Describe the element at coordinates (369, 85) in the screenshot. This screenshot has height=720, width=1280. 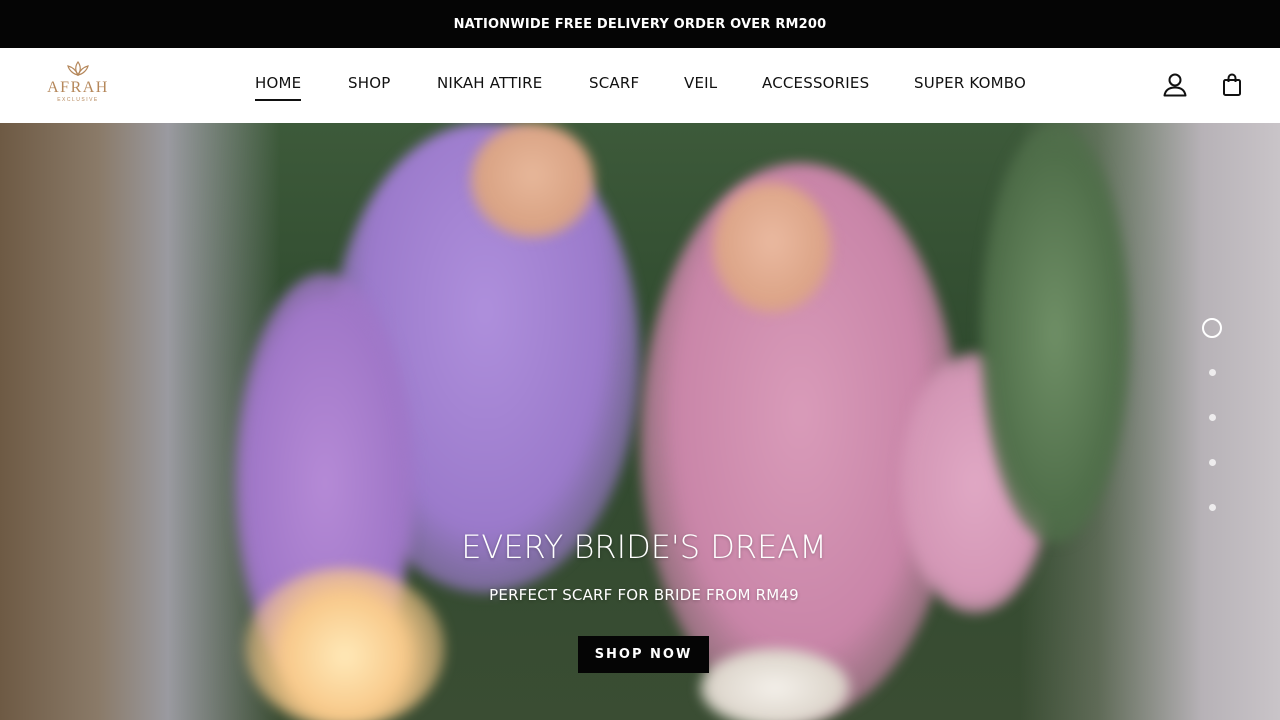
I see `nav-item-shop: SHOP` at that location.